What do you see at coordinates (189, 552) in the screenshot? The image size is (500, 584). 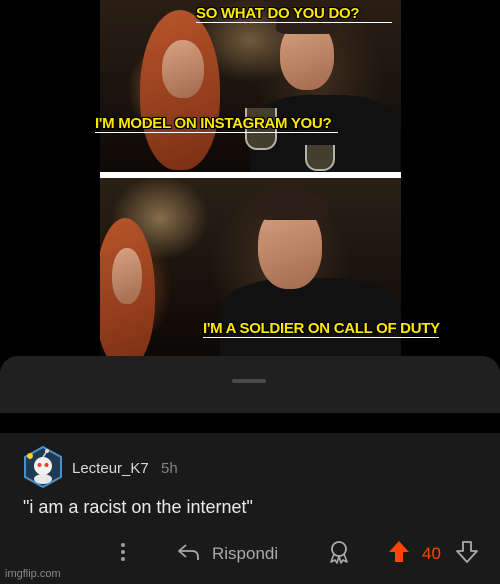 I see `reply-icon` at bounding box center [189, 552].